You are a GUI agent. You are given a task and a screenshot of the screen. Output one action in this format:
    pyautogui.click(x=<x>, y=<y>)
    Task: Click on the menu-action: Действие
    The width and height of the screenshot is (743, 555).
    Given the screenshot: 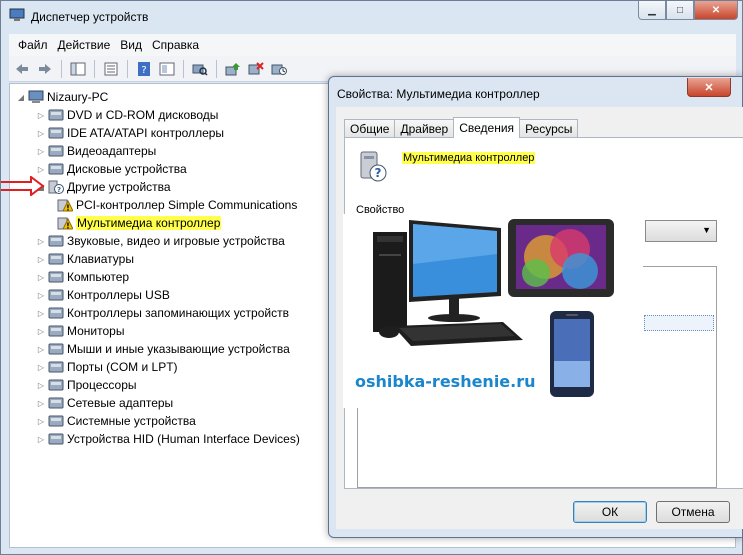 What is the action you would take?
    pyautogui.click(x=84, y=45)
    